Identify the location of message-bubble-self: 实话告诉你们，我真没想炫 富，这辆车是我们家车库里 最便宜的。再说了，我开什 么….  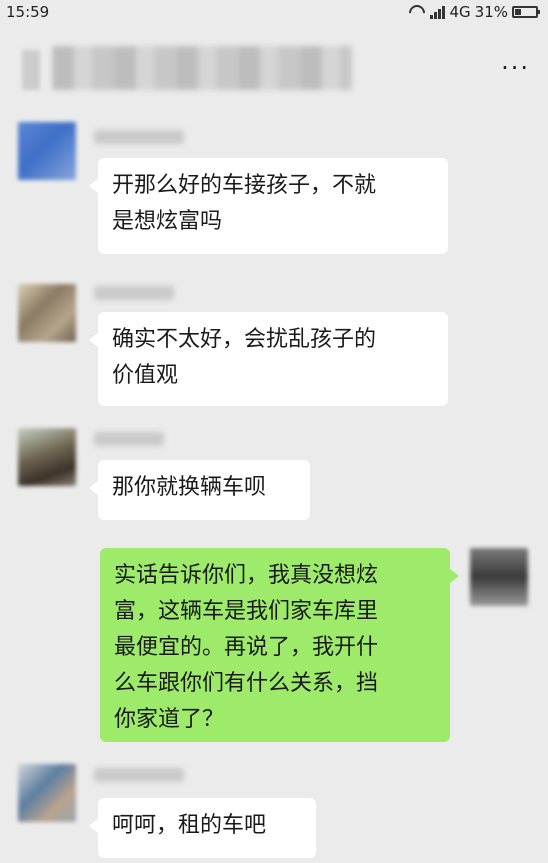
(279, 645).